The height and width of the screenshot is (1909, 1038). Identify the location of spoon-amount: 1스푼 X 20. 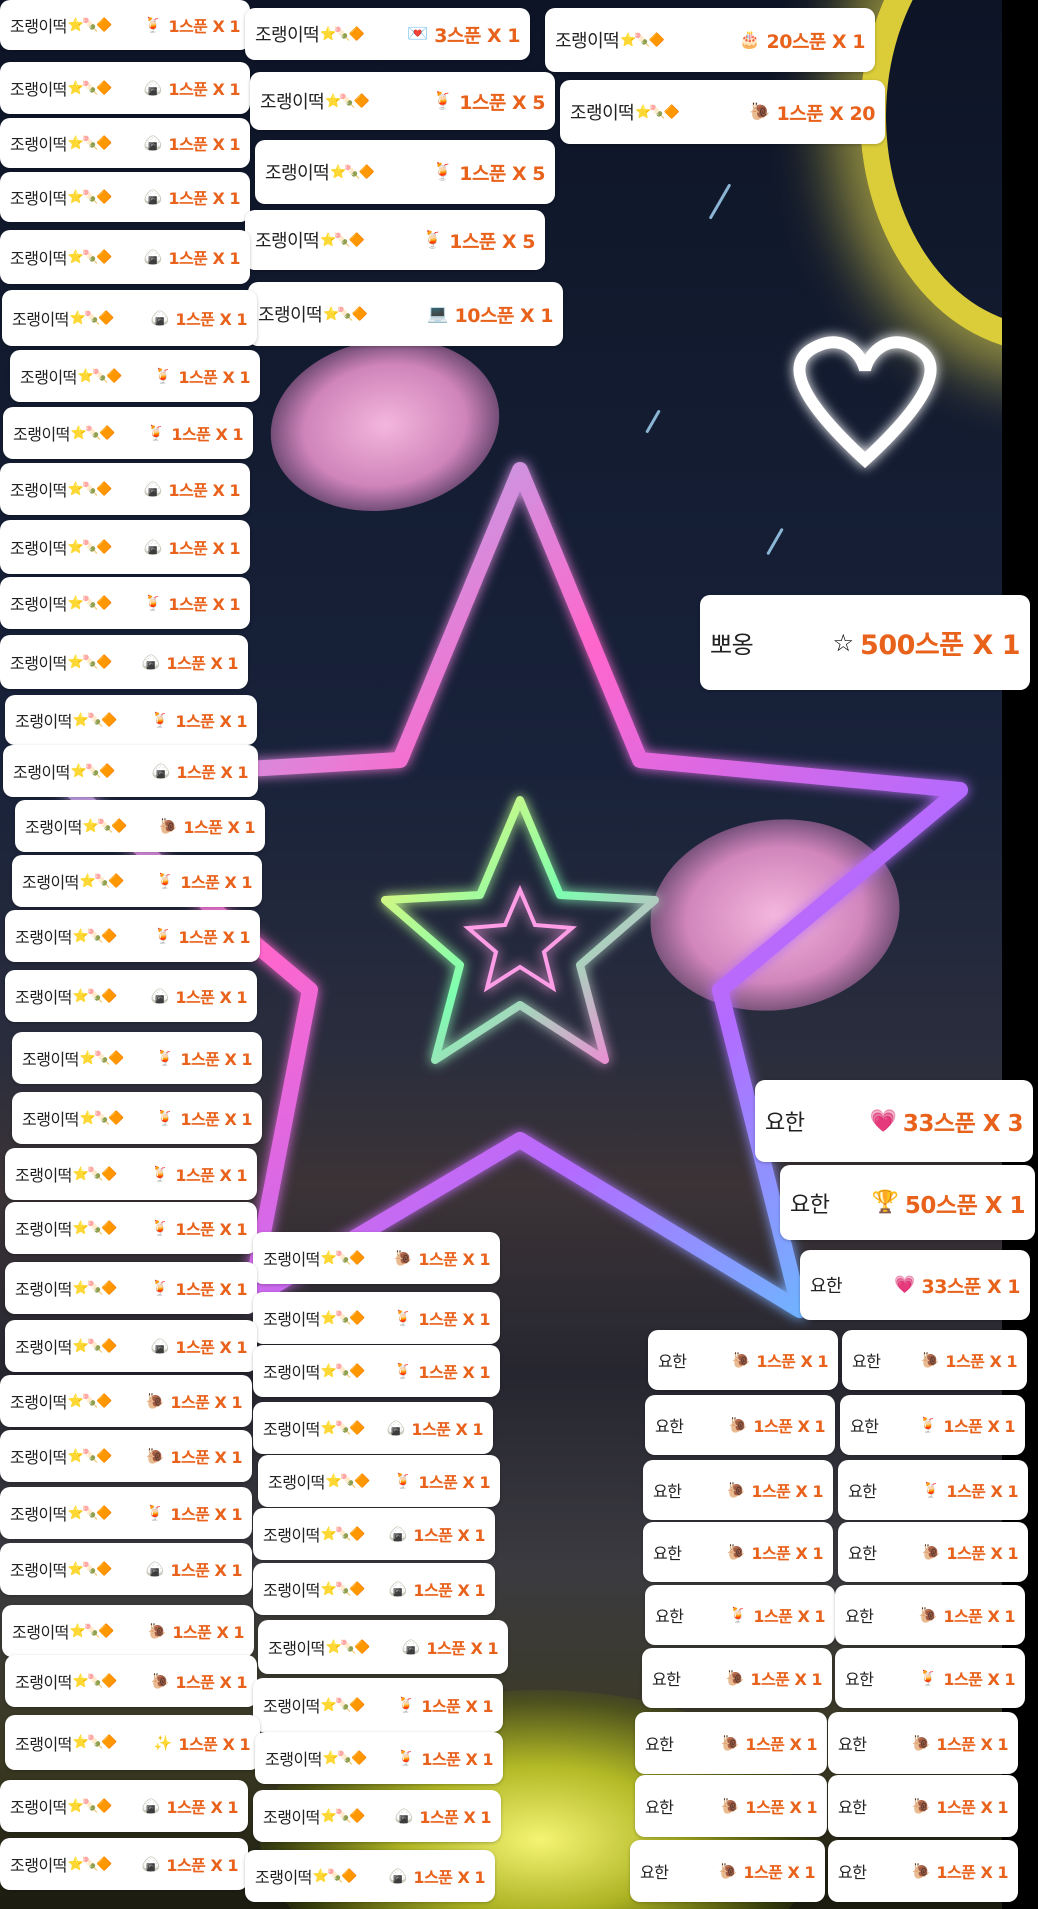
(826, 113).